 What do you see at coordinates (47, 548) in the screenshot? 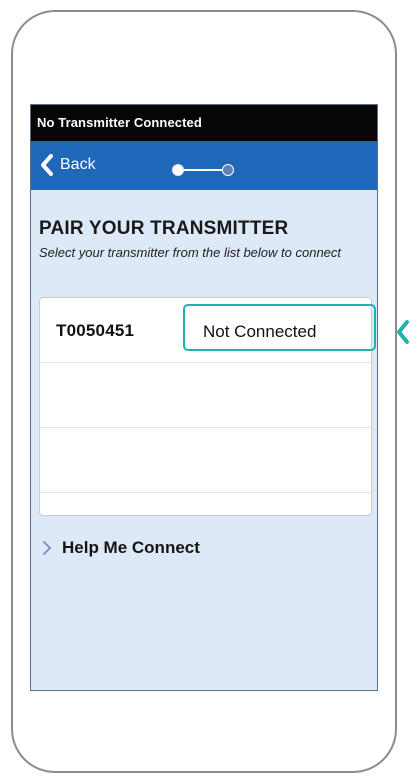
I see `chevron-right-icon` at bounding box center [47, 548].